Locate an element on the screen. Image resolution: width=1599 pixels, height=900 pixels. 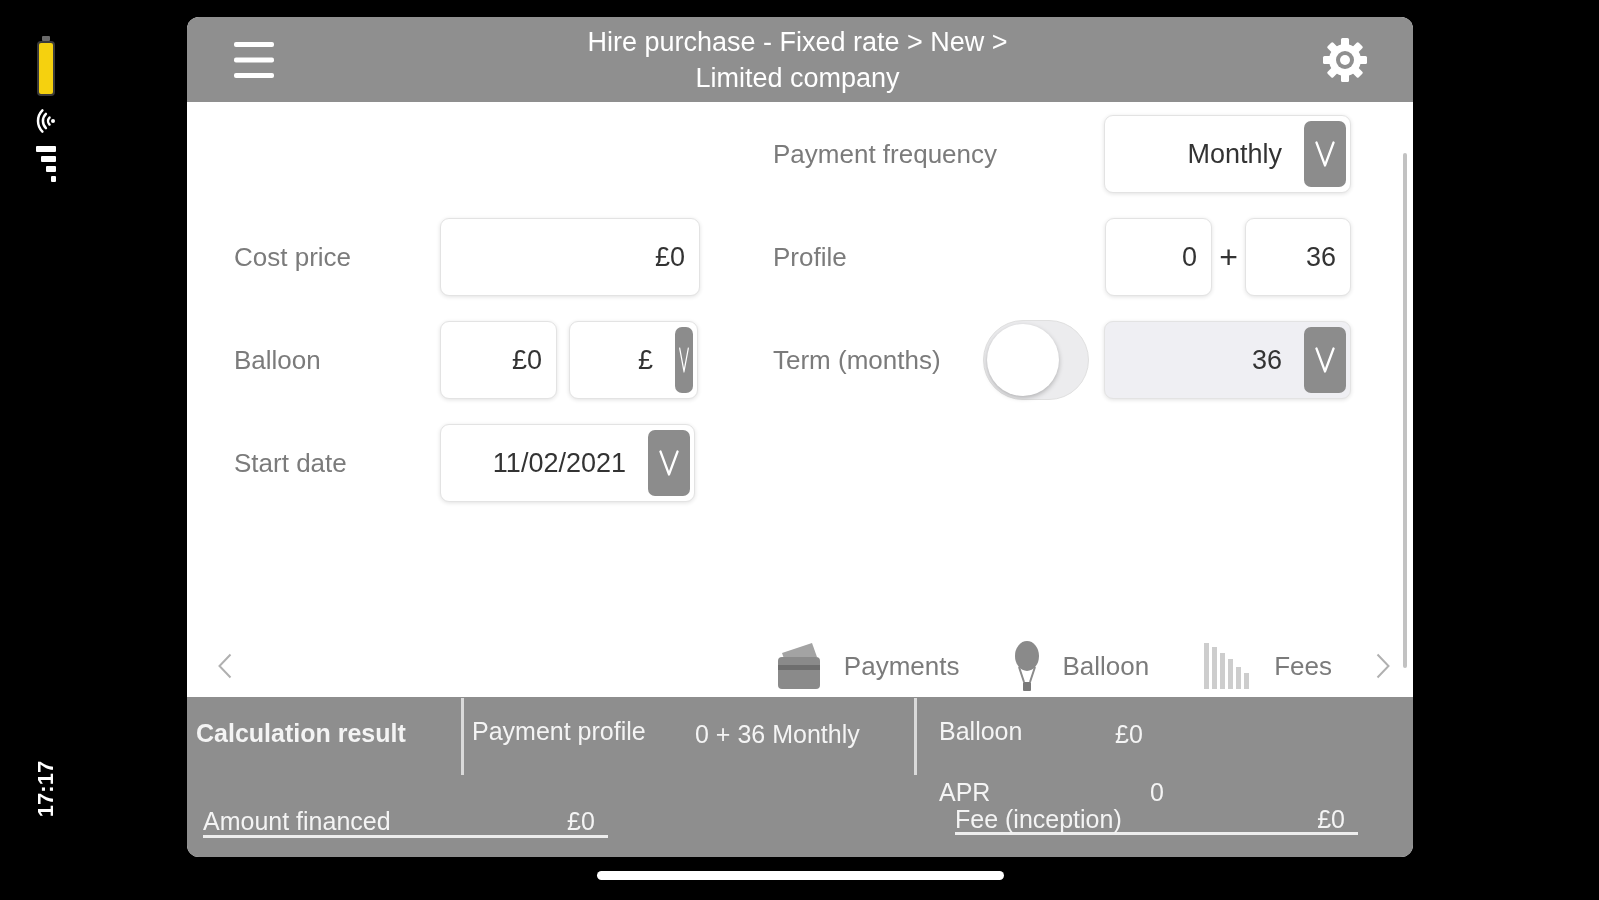
battery-icon is located at coordinates (46, 66).